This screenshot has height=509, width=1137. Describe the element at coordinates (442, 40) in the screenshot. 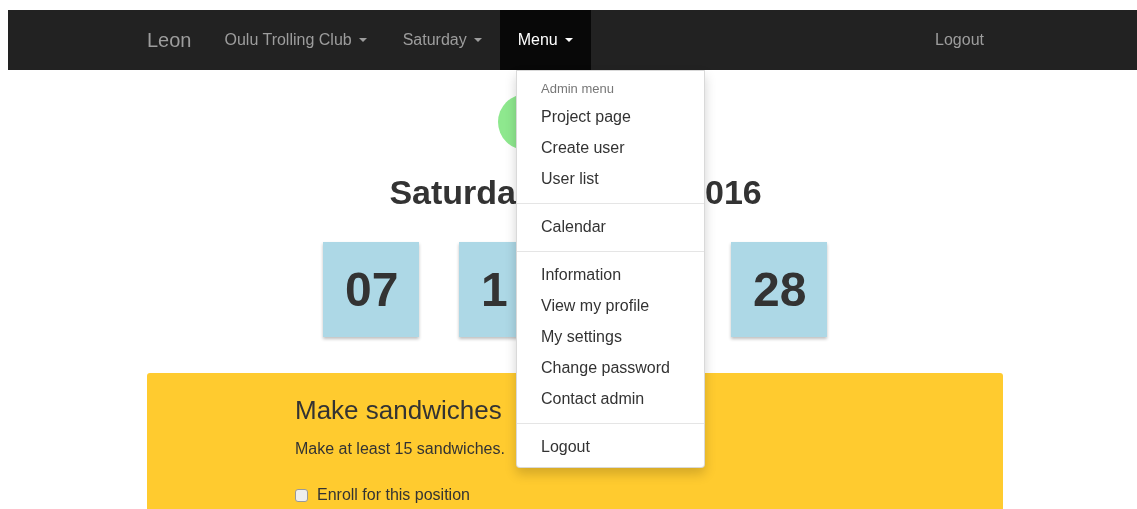

I see `nav-dropdown: Saturday` at that location.